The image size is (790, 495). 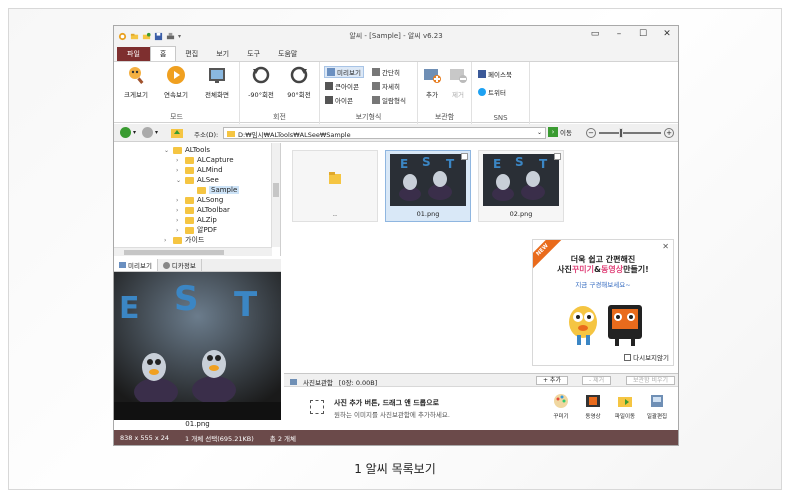 What do you see at coordinates (191, 54) in the screenshot?
I see `tab-edit: 편집` at bounding box center [191, 54].